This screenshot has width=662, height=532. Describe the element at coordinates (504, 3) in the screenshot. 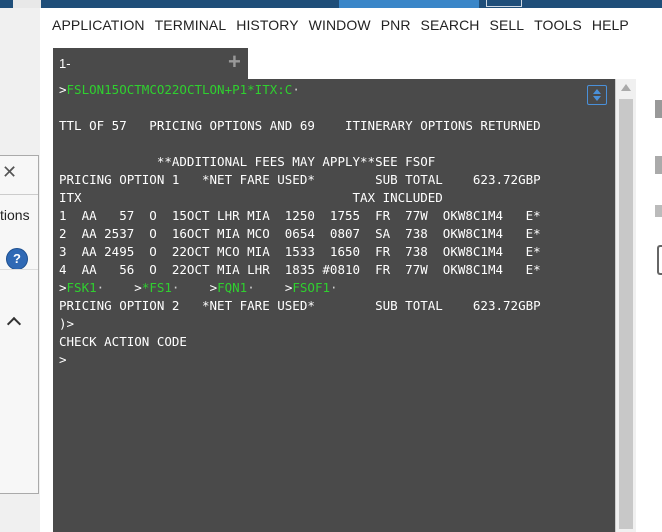

I see `title-box` at that location.